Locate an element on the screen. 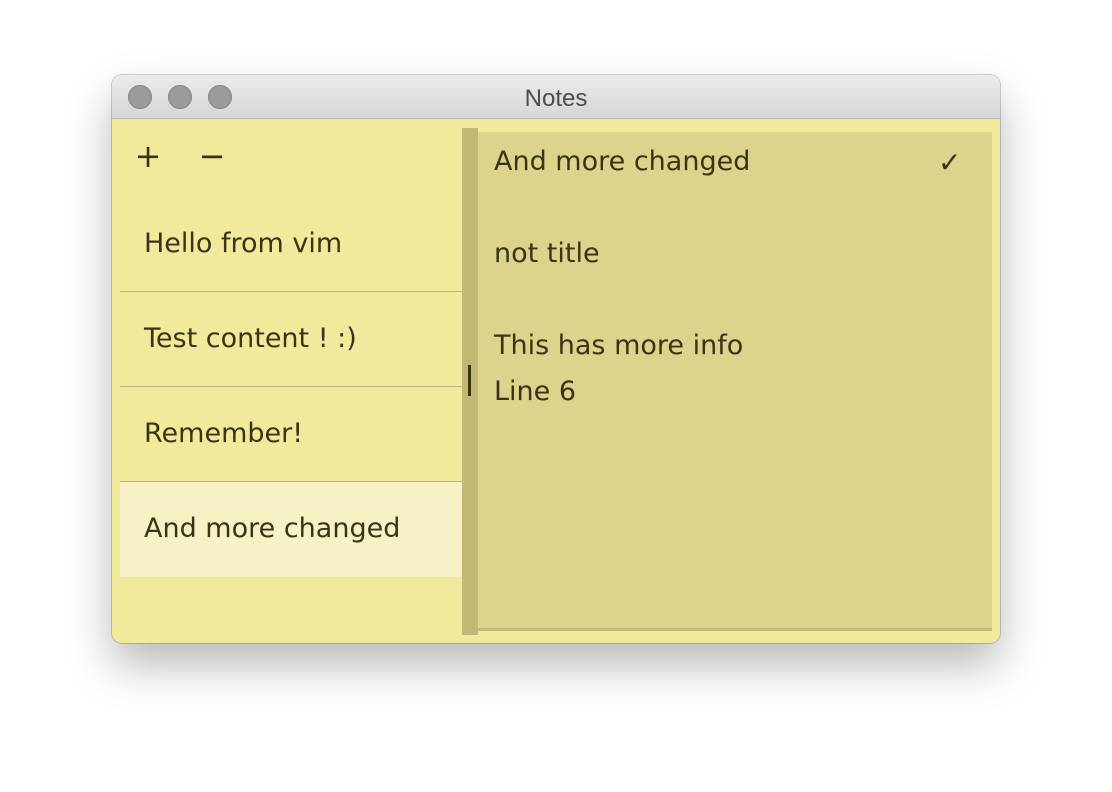 This screenshot has height=792, width=1112. note-list-item-selected: And more changed is located at coordinates (291, 529).